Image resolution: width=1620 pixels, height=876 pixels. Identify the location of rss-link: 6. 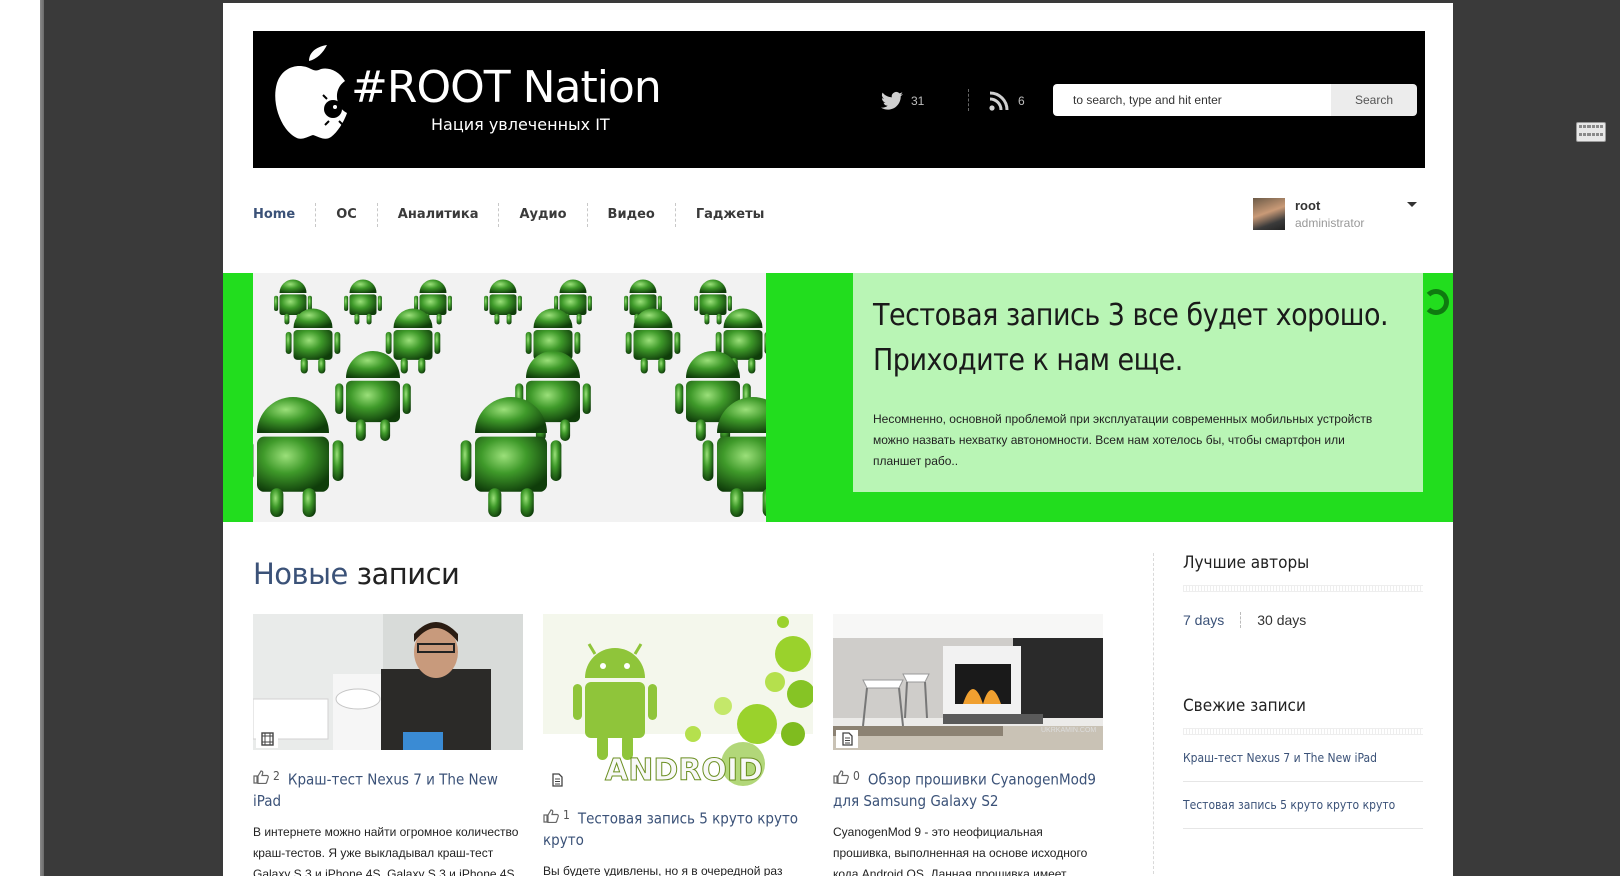
(1006, 101).